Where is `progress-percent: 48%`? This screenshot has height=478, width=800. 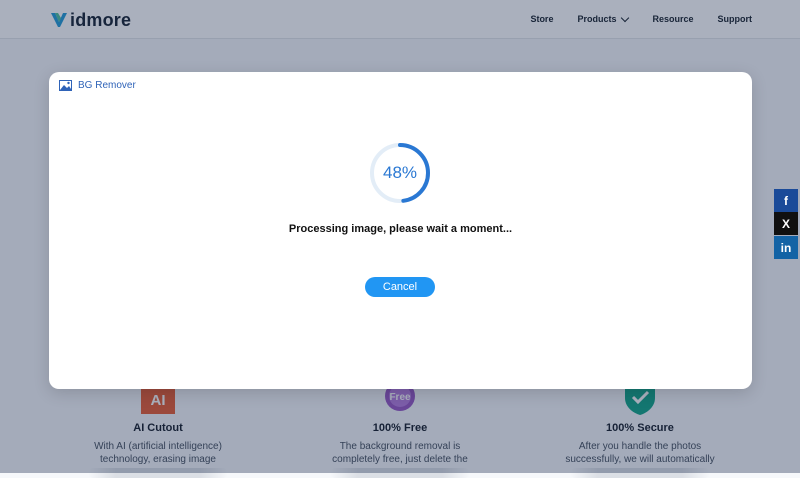 progress-percent: 48% is located at coordinates (400, 172).